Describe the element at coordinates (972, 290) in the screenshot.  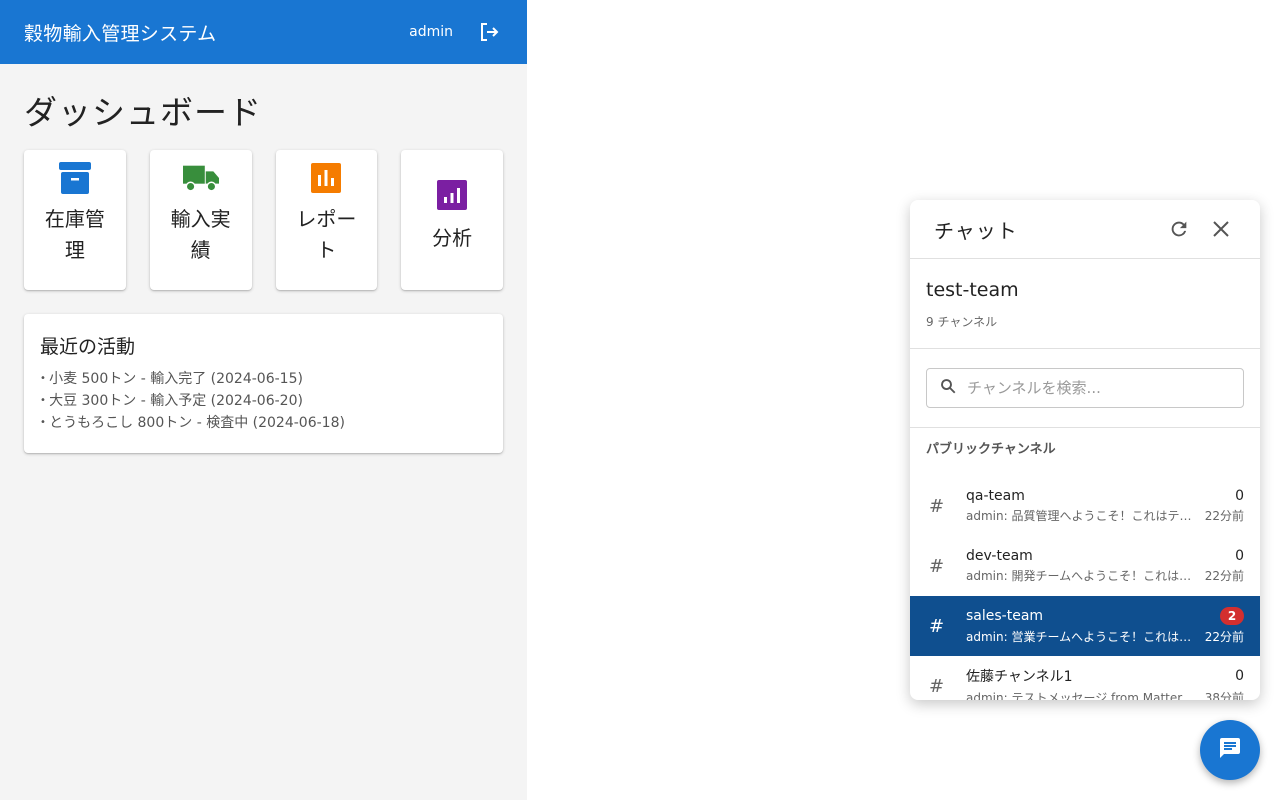
I see `team-name: test-team` at that location.